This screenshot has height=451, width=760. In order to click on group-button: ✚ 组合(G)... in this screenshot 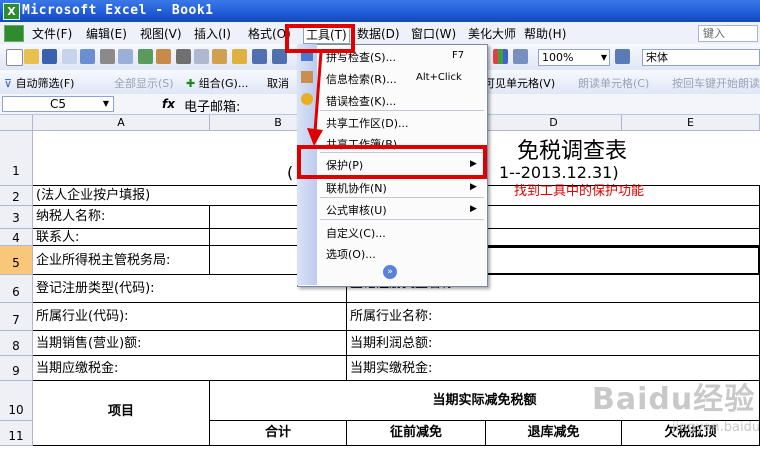, I will do `click(217, 83)`.